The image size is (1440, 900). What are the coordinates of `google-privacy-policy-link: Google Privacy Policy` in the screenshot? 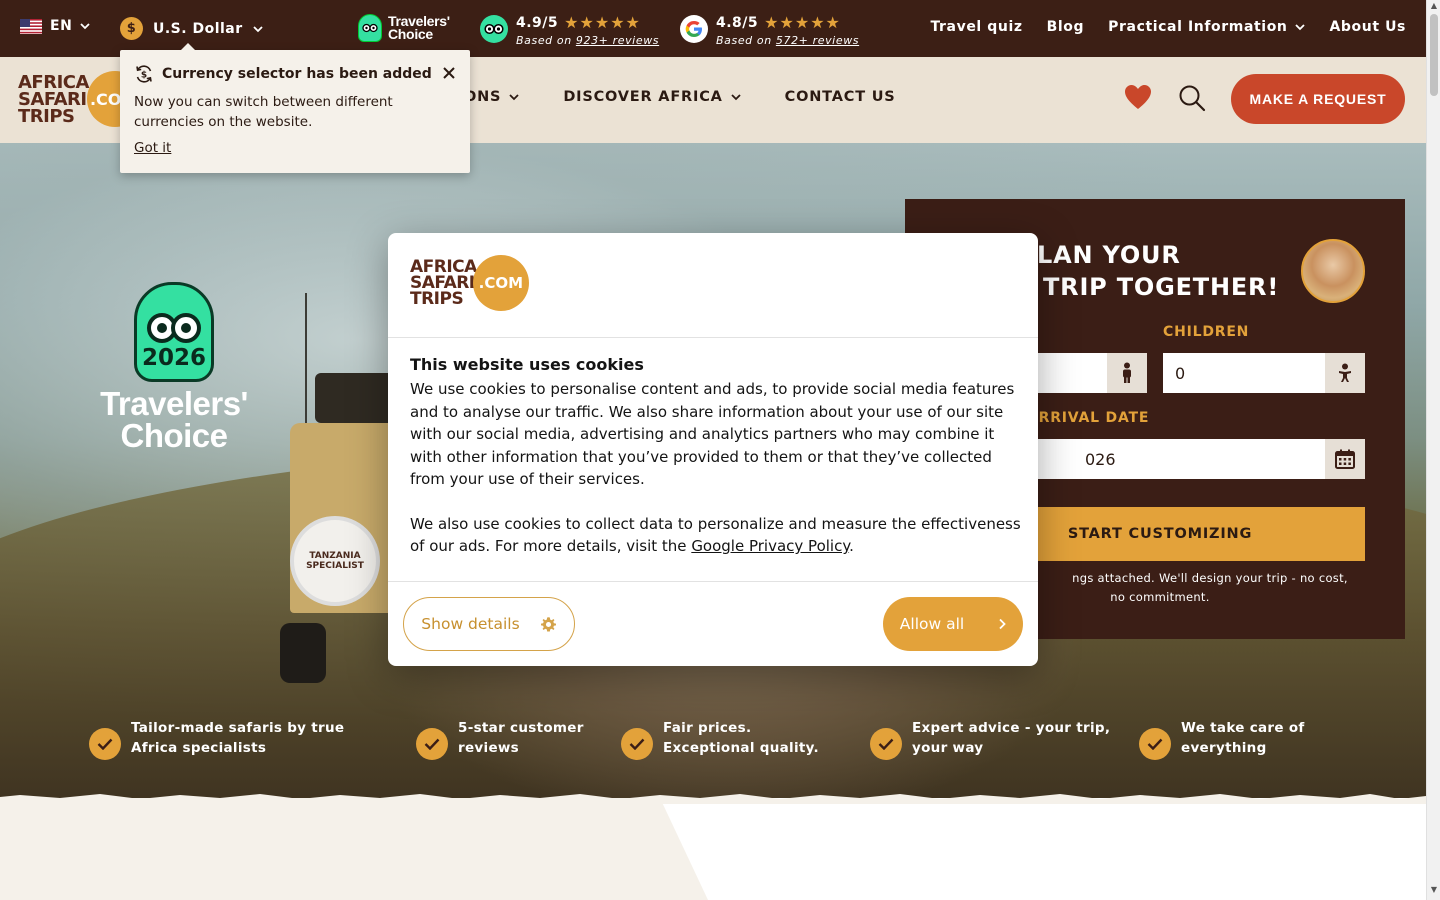 It's located at (770, 546).